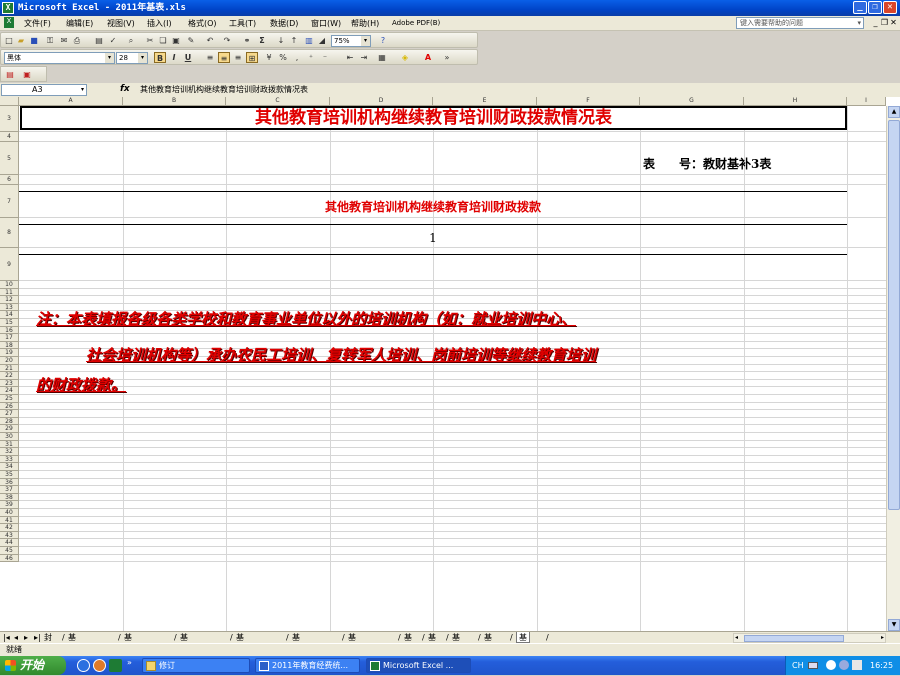 This screenshot has width=900, height=676. Describe the element at coordinates (37, 23) in the screenshot. I see `menu-file: 文件(F)` at that location.